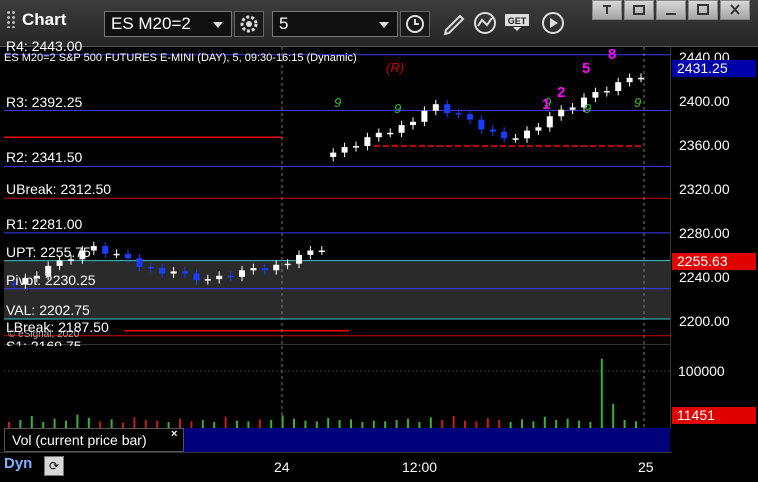  I want to click on interval-combo: 5, so click(335, 24).